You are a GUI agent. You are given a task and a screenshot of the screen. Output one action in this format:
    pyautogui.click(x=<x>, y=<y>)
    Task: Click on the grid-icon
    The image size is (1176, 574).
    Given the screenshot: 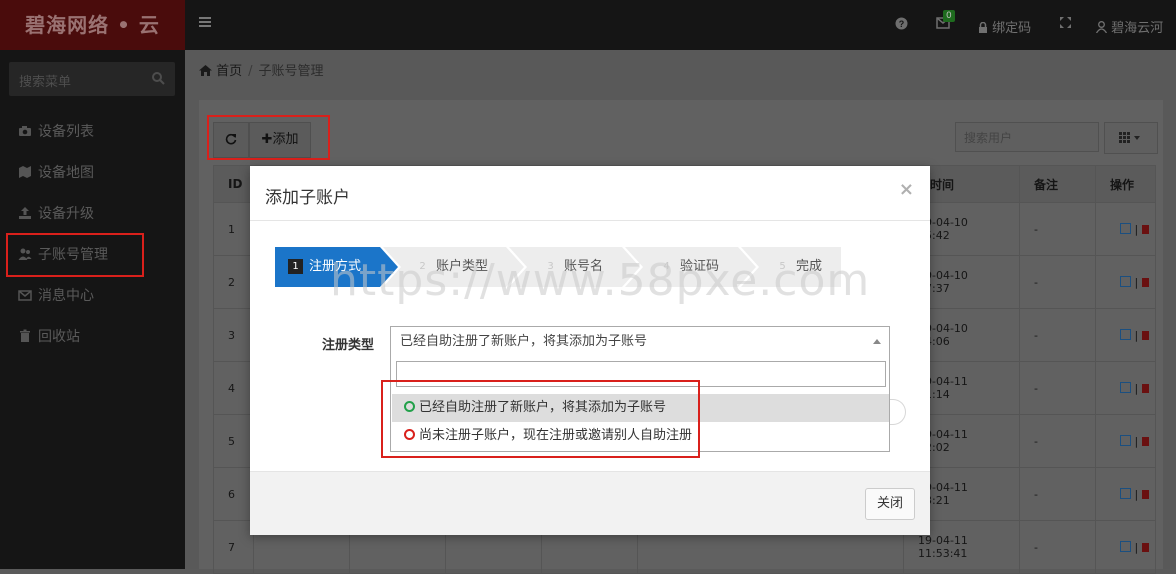 What is the action you would take?
    pyautogui.click(x=1130, y=138)
    